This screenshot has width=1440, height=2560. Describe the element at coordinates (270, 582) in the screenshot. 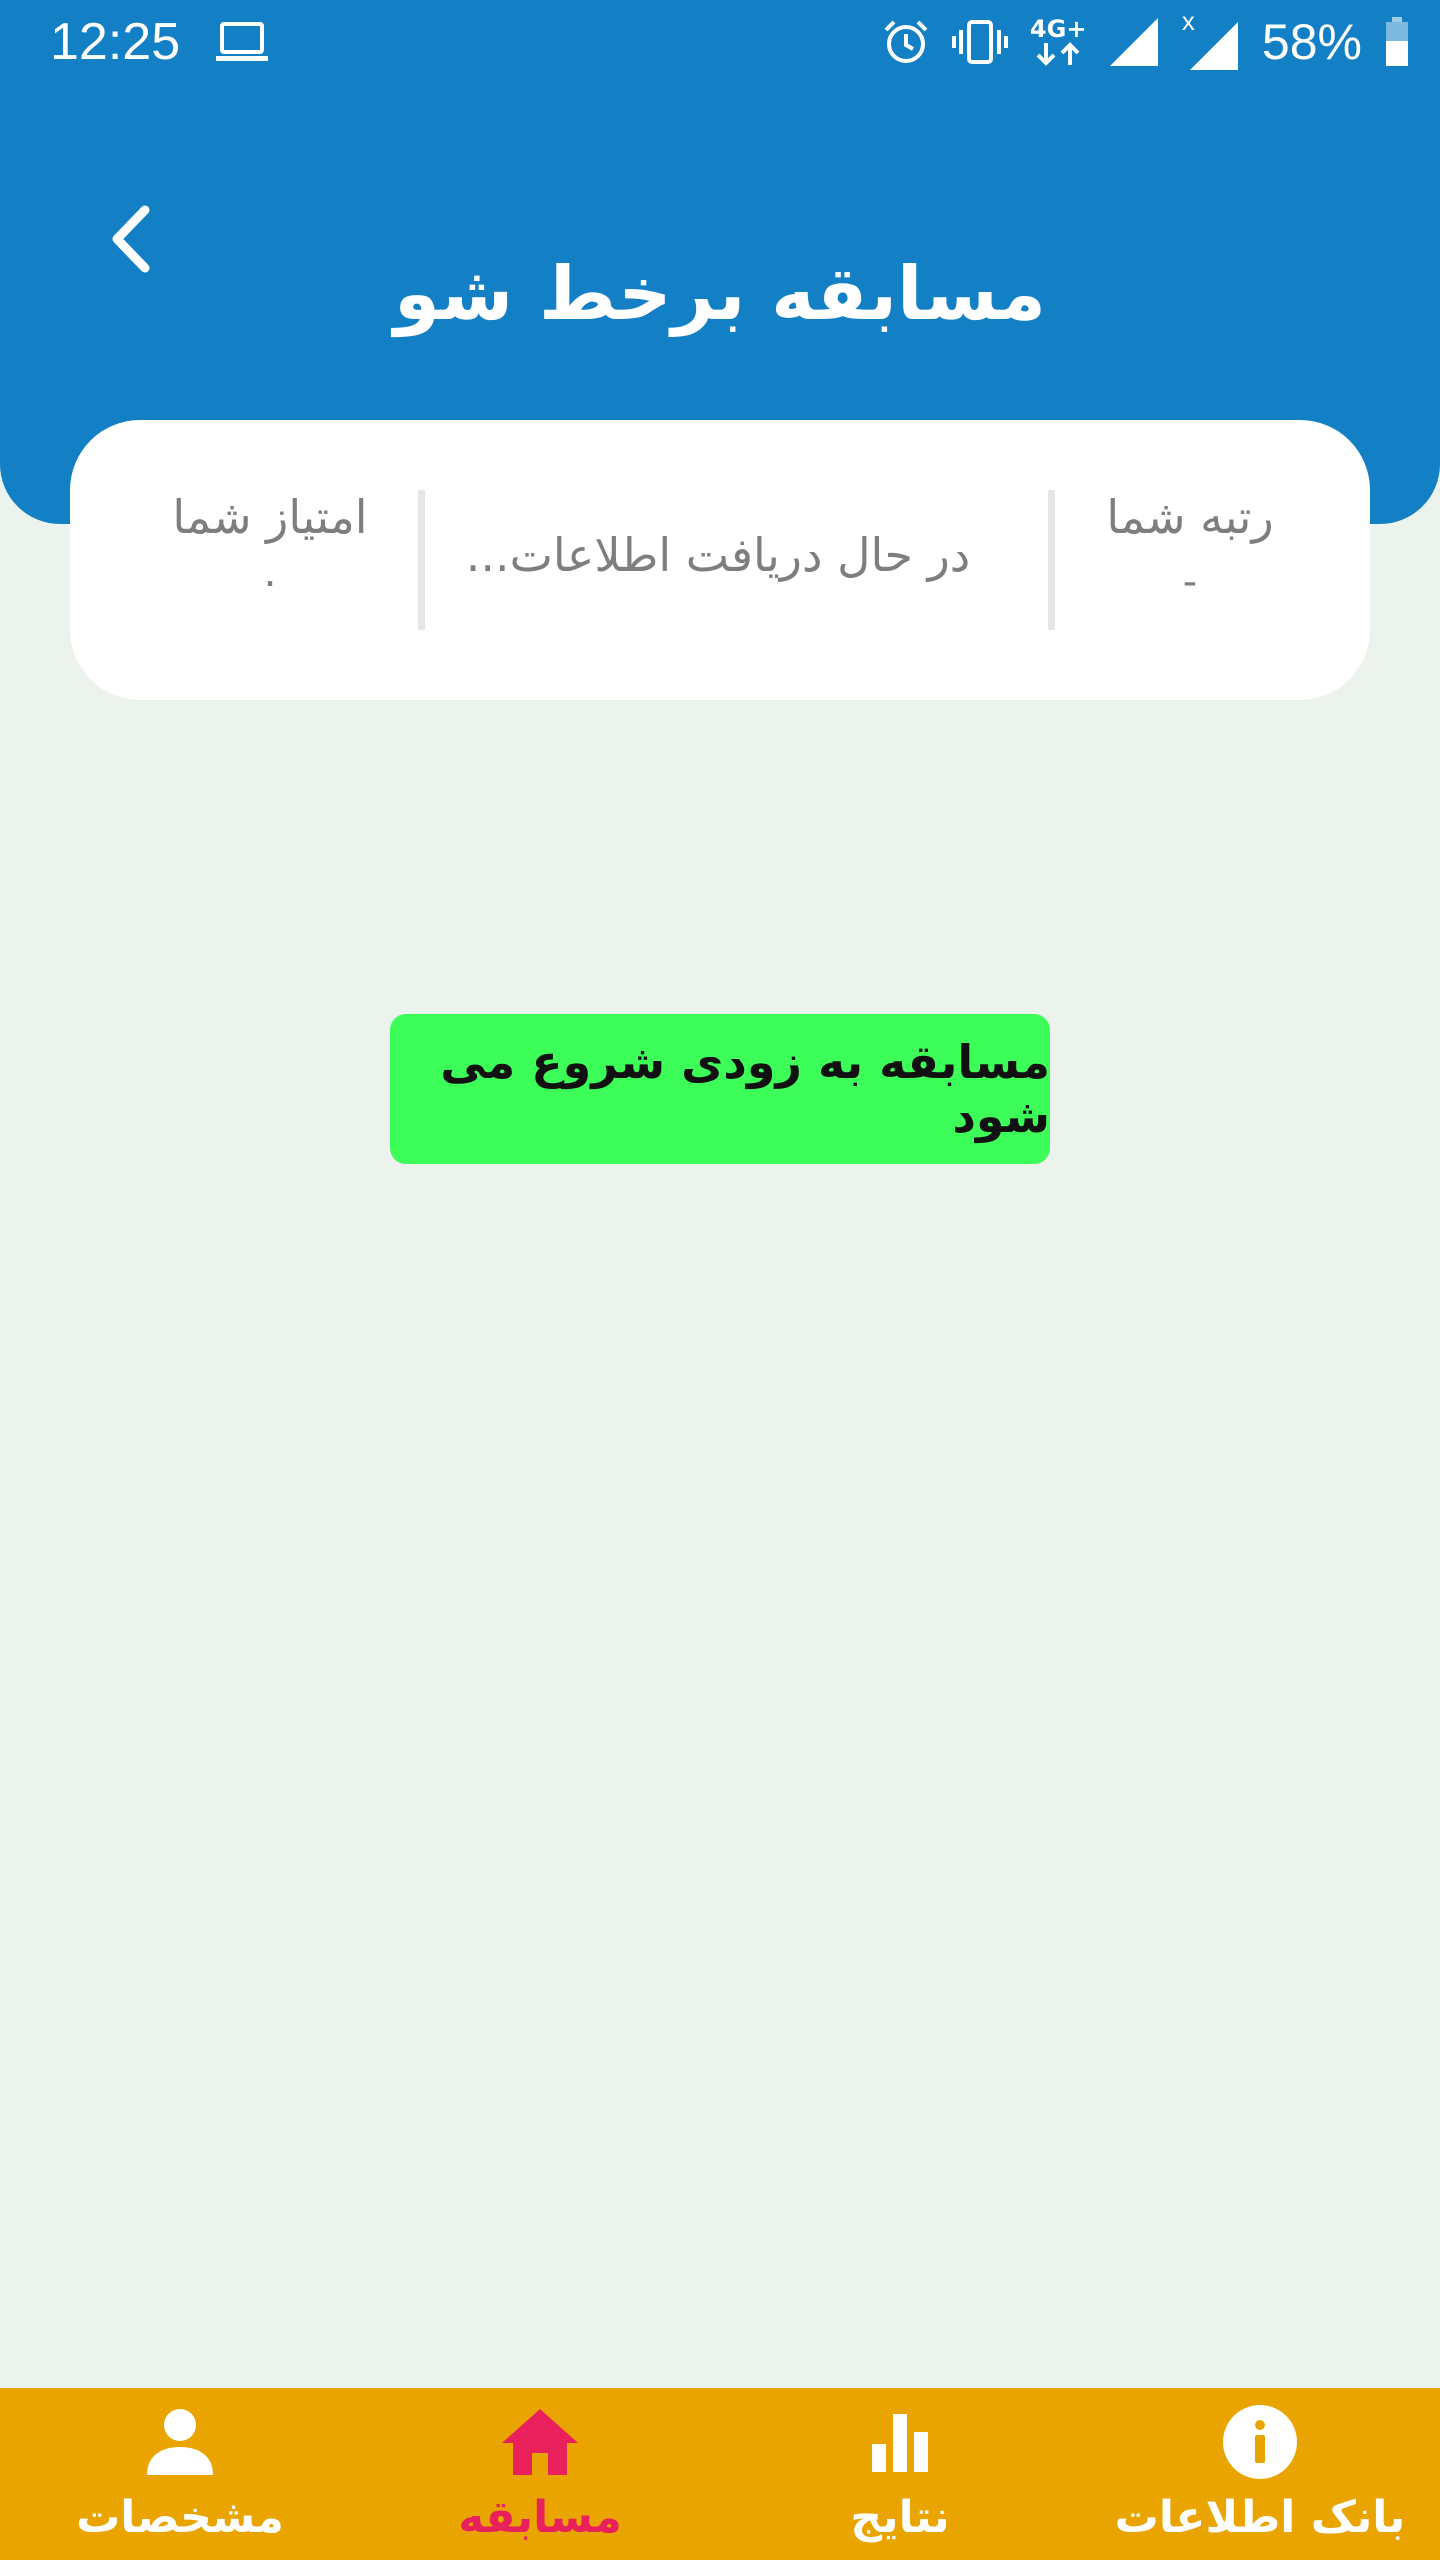

I see `score-value: ۰` at that location.